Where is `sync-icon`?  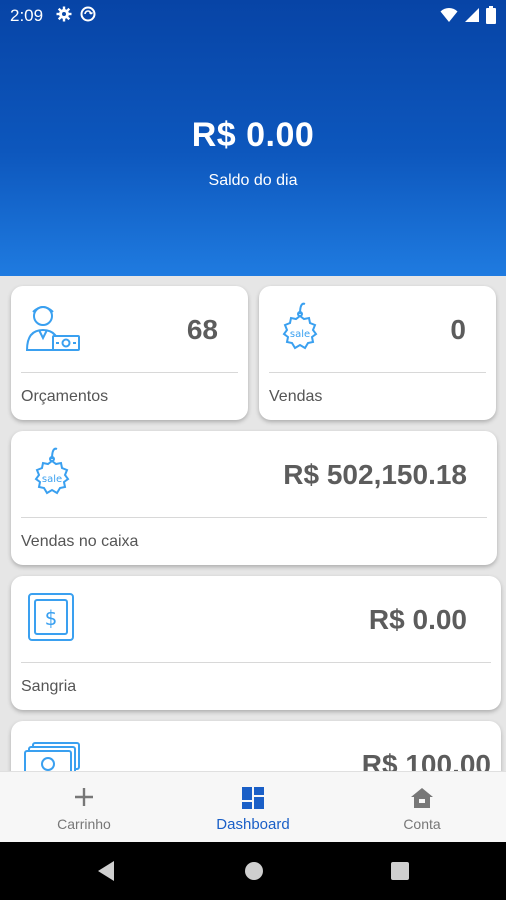 sync-icon is located at coordinates (88, 16).